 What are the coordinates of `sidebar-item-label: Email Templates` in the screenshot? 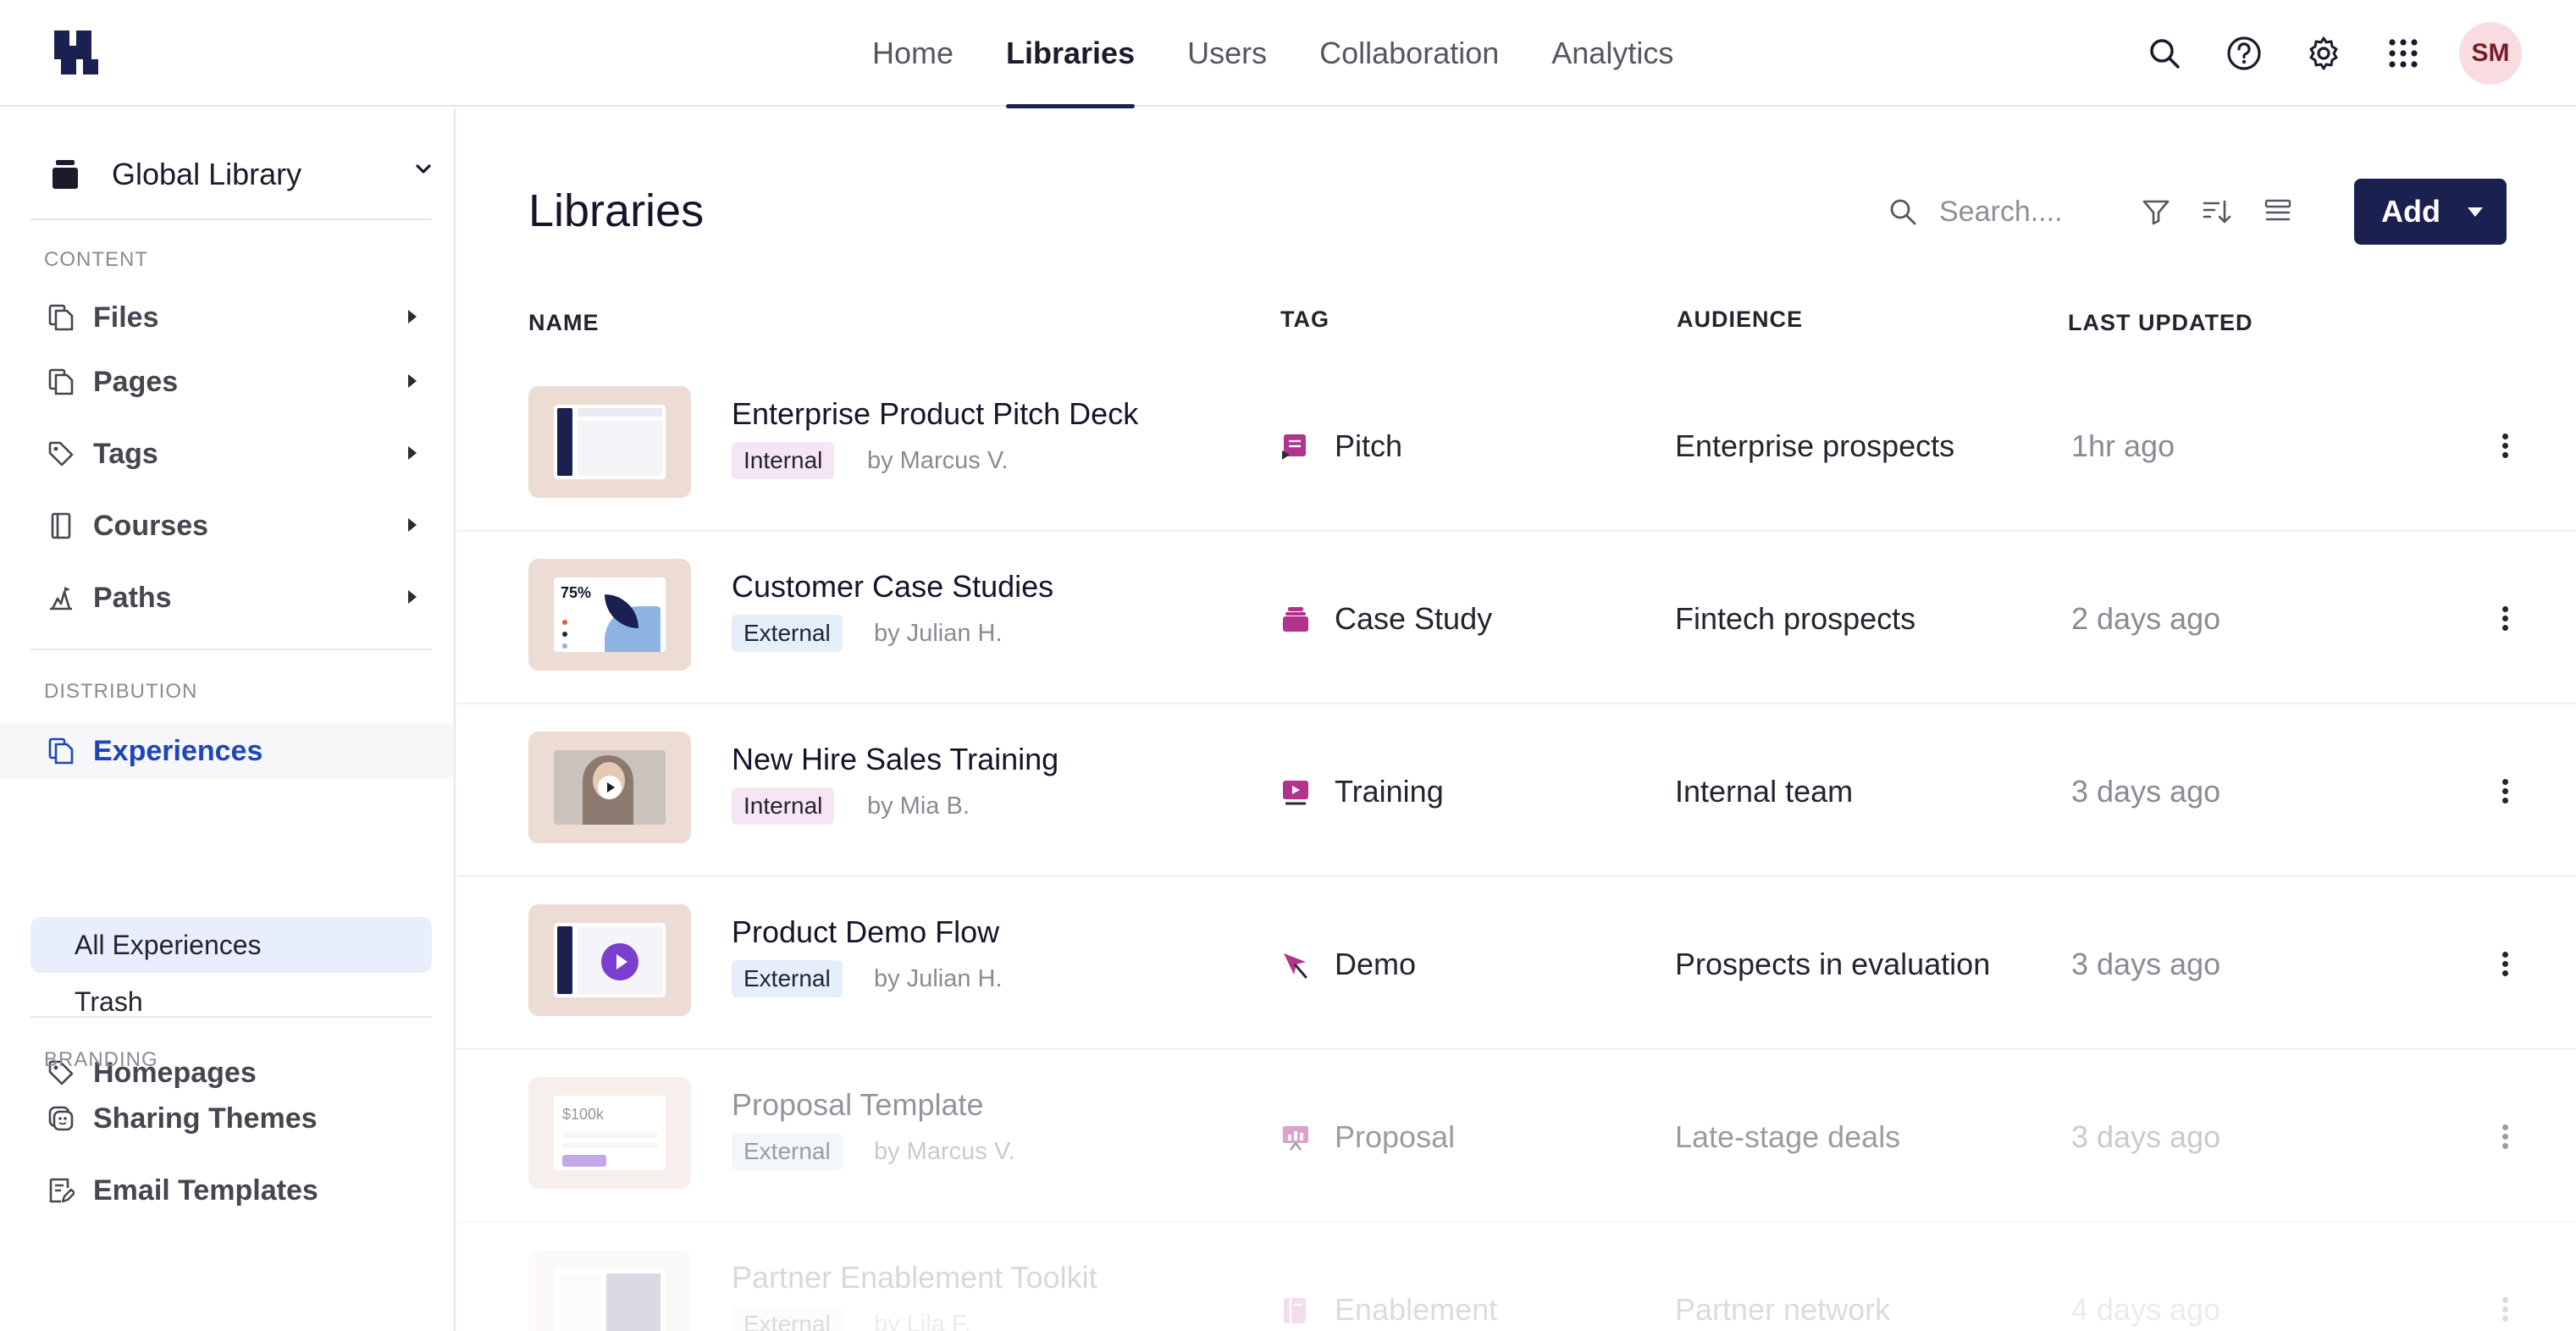 It's located at (205, 1190).